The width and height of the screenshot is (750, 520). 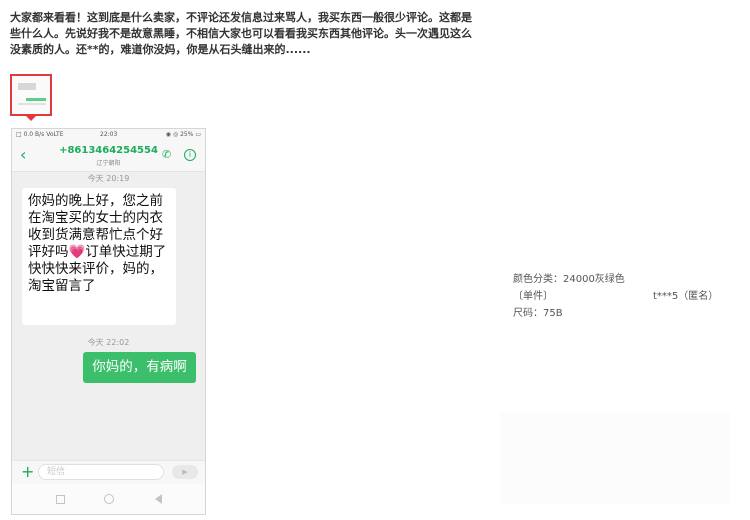 I want to click on order-size: 尺码：75B, so click(x=538, y=313).